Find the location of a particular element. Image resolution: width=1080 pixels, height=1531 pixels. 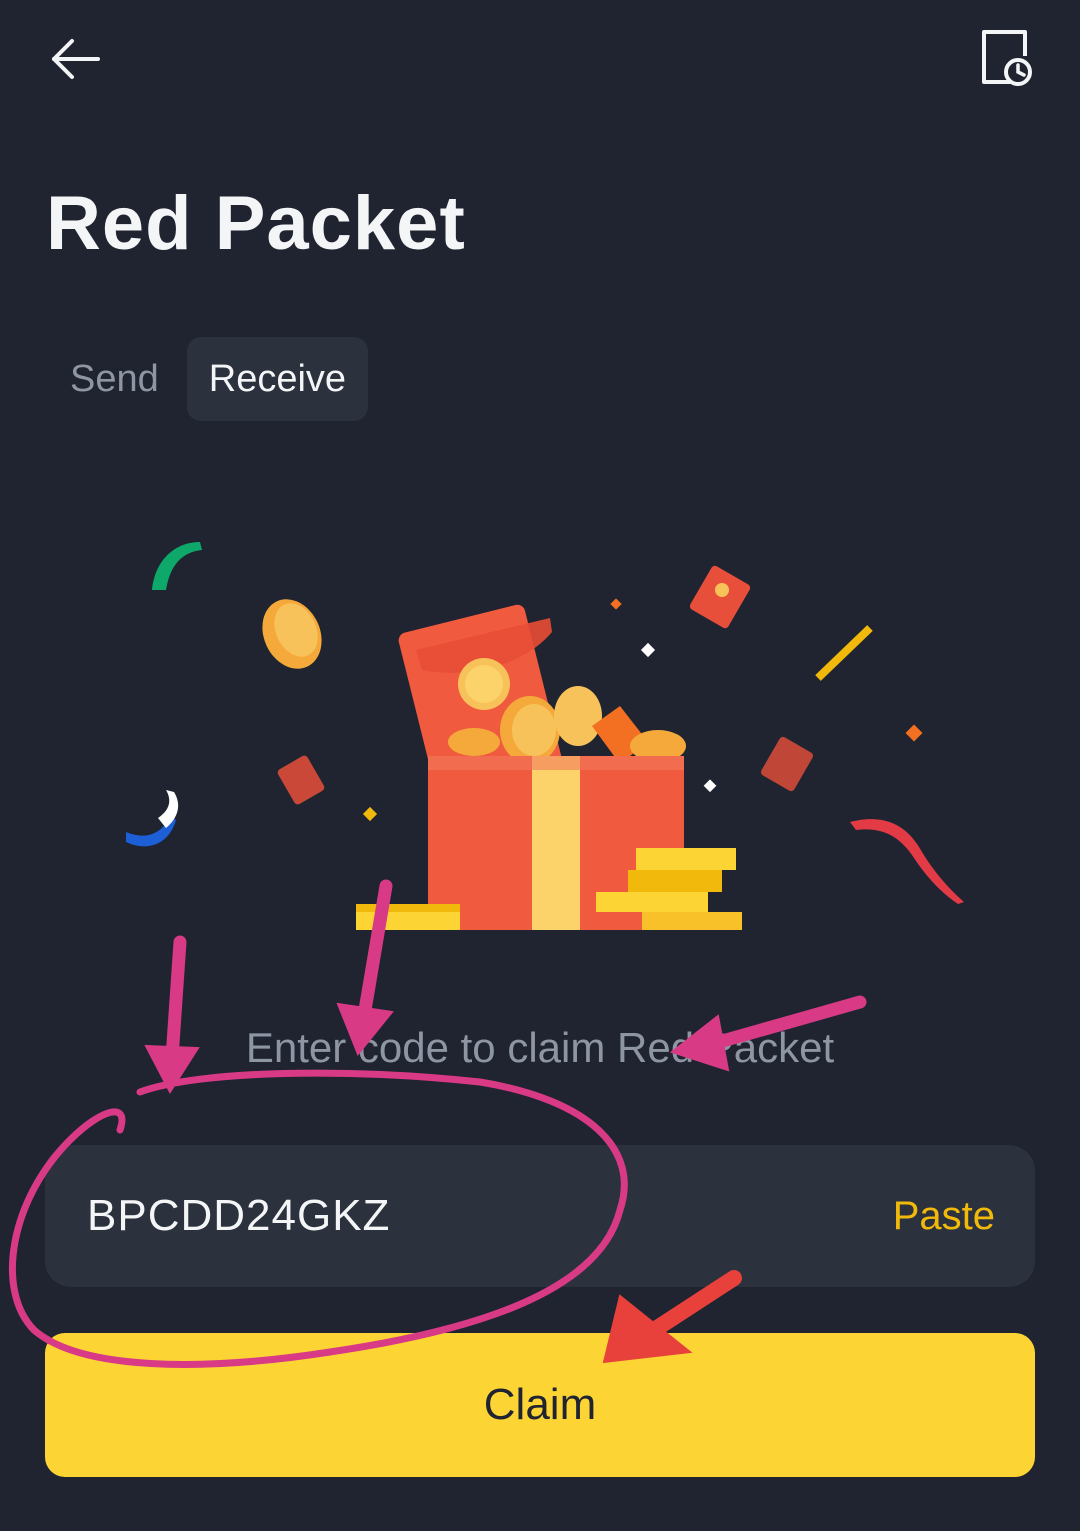

page-title: Red Packet is located at coordinates (256, 223).